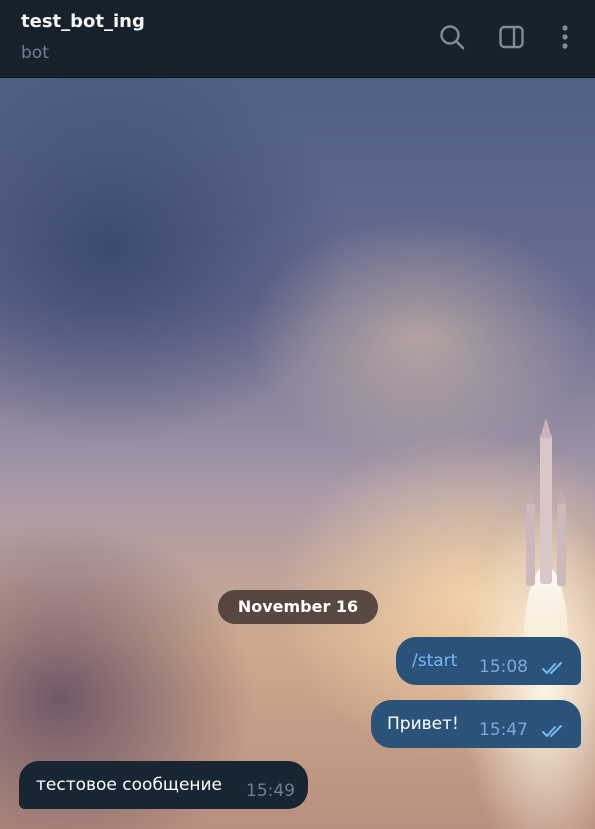 The image size is (595, 829). I want to click on chat-subtitle: bot, so click(35, 53).